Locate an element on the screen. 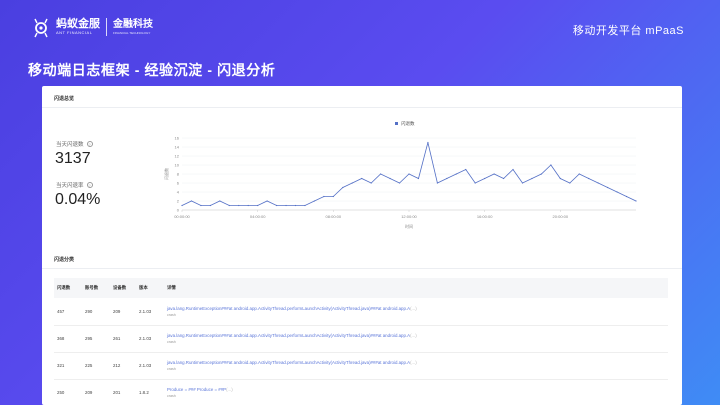 This screenshot has height=405, width=720. x-tick-label: 04:00:00 is located at coordinates (258, 216).